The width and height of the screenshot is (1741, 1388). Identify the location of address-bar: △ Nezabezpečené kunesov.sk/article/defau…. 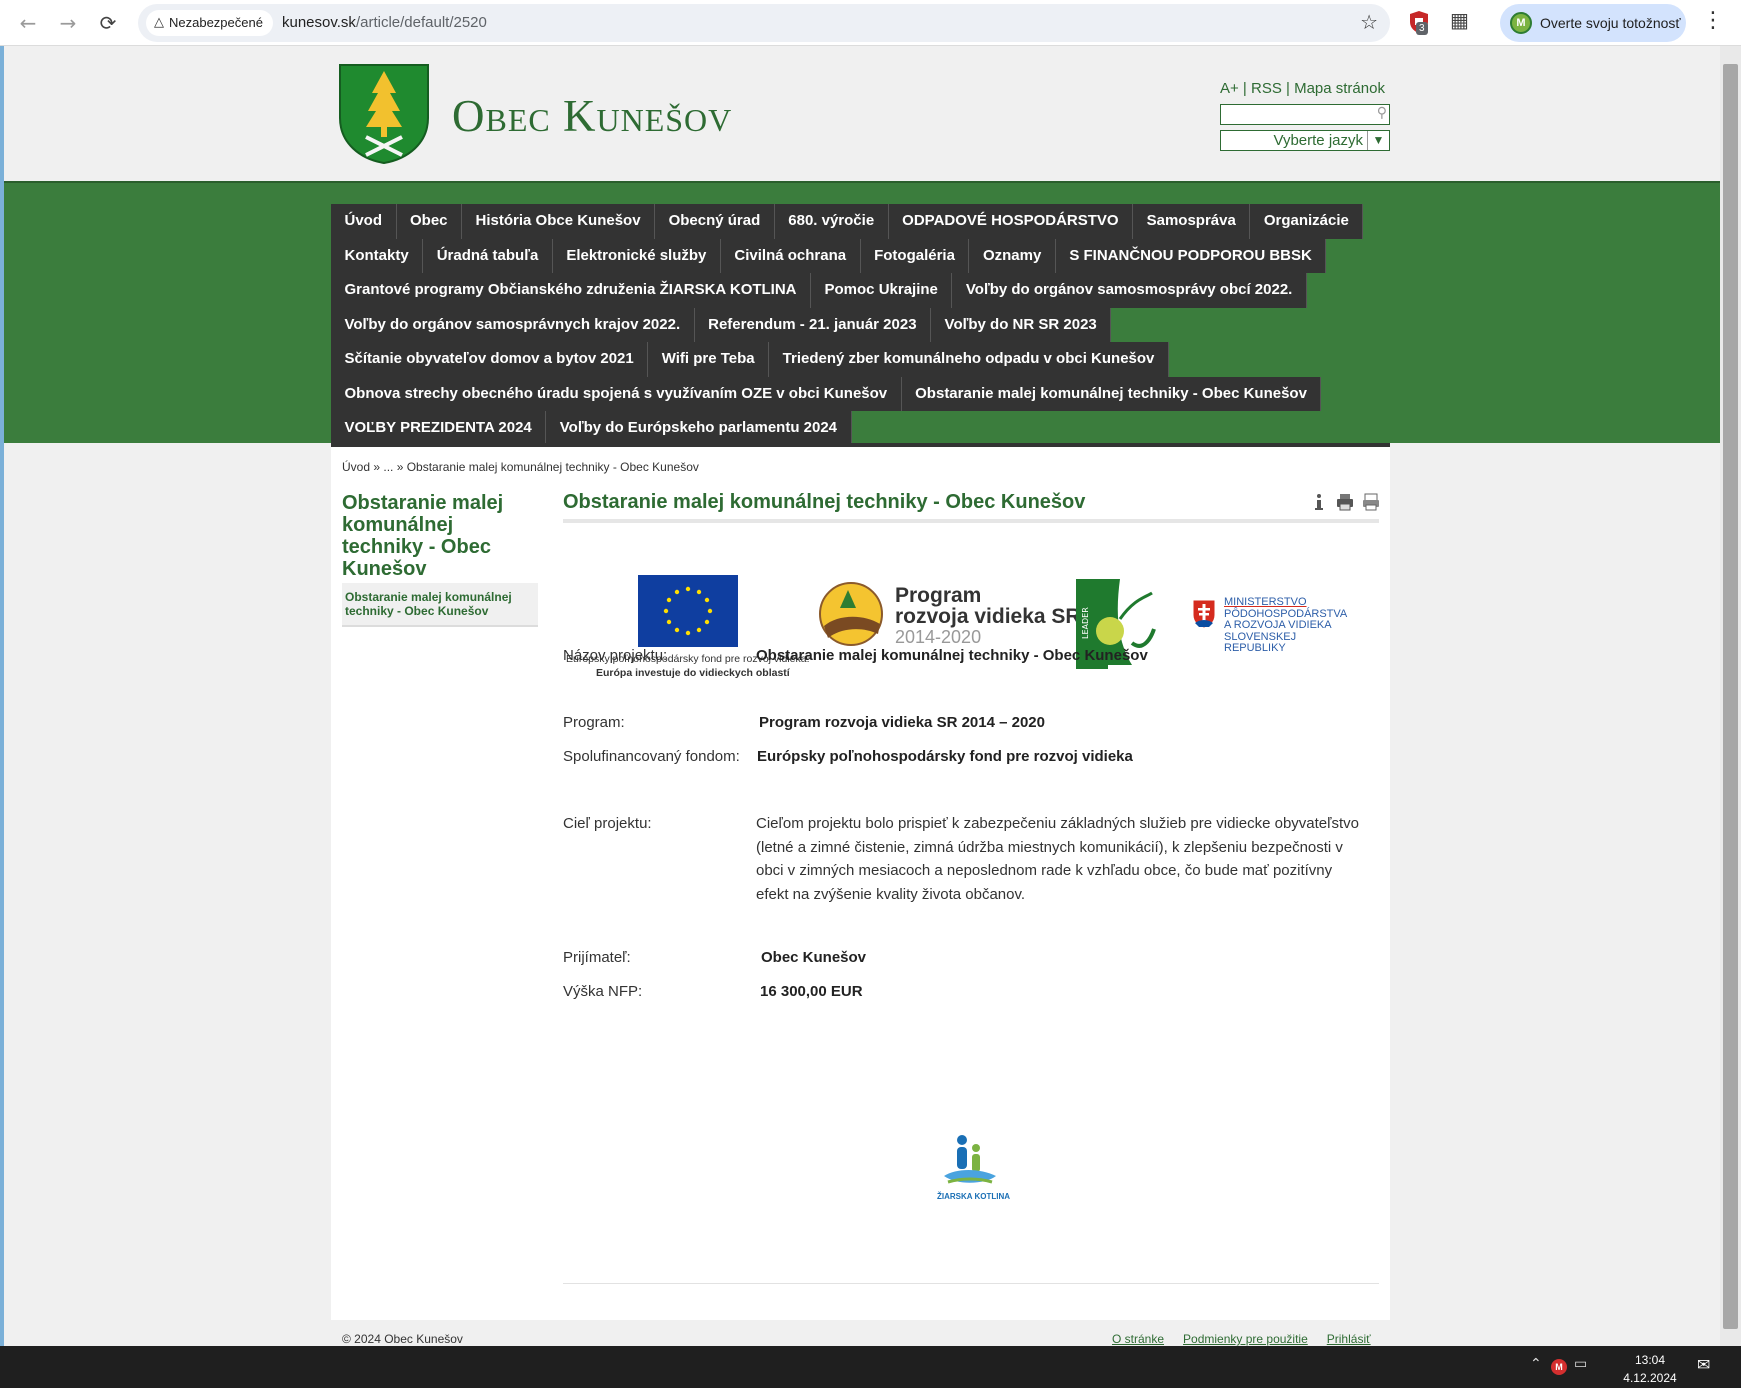
(764, 23).